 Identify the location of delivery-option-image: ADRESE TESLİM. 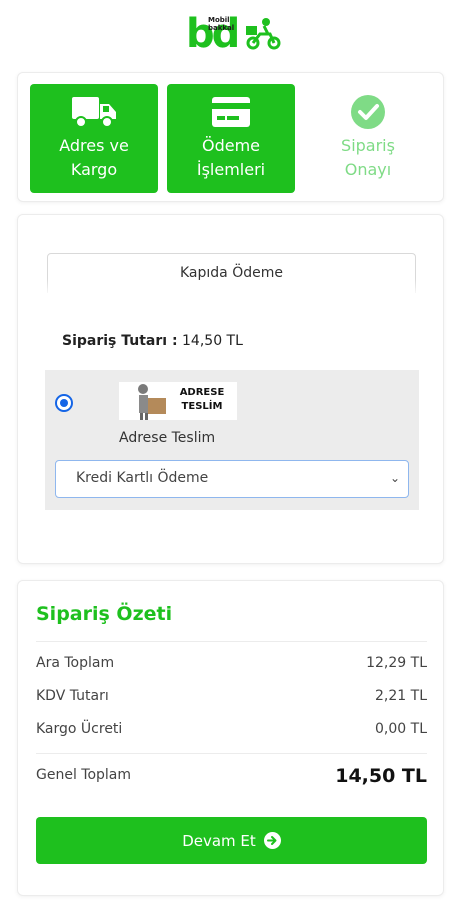
(178, 401).